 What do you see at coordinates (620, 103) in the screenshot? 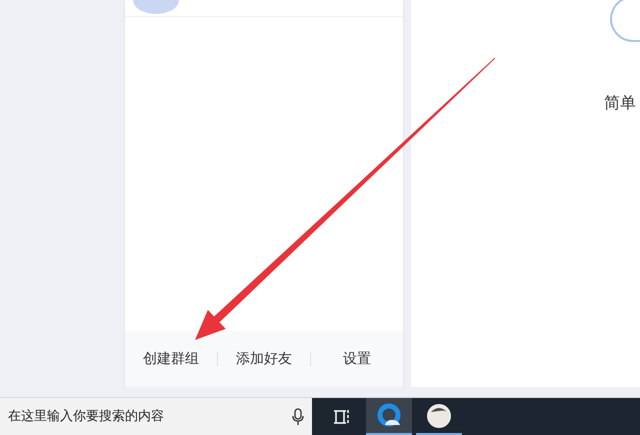
I see `panel-text: 简单` at bounding box center [620, 103].